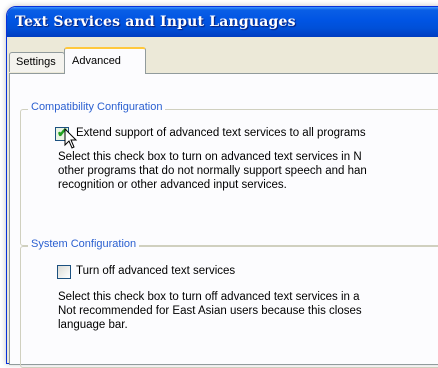  I want to click on system-legend: System Configuration, so click(84, 244).